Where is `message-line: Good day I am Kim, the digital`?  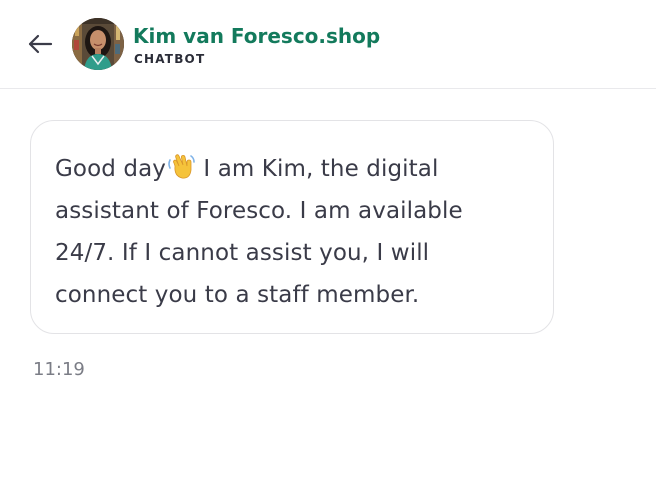
message-line: Good day I am Kim, the digital is located at coordinates (294, 169).